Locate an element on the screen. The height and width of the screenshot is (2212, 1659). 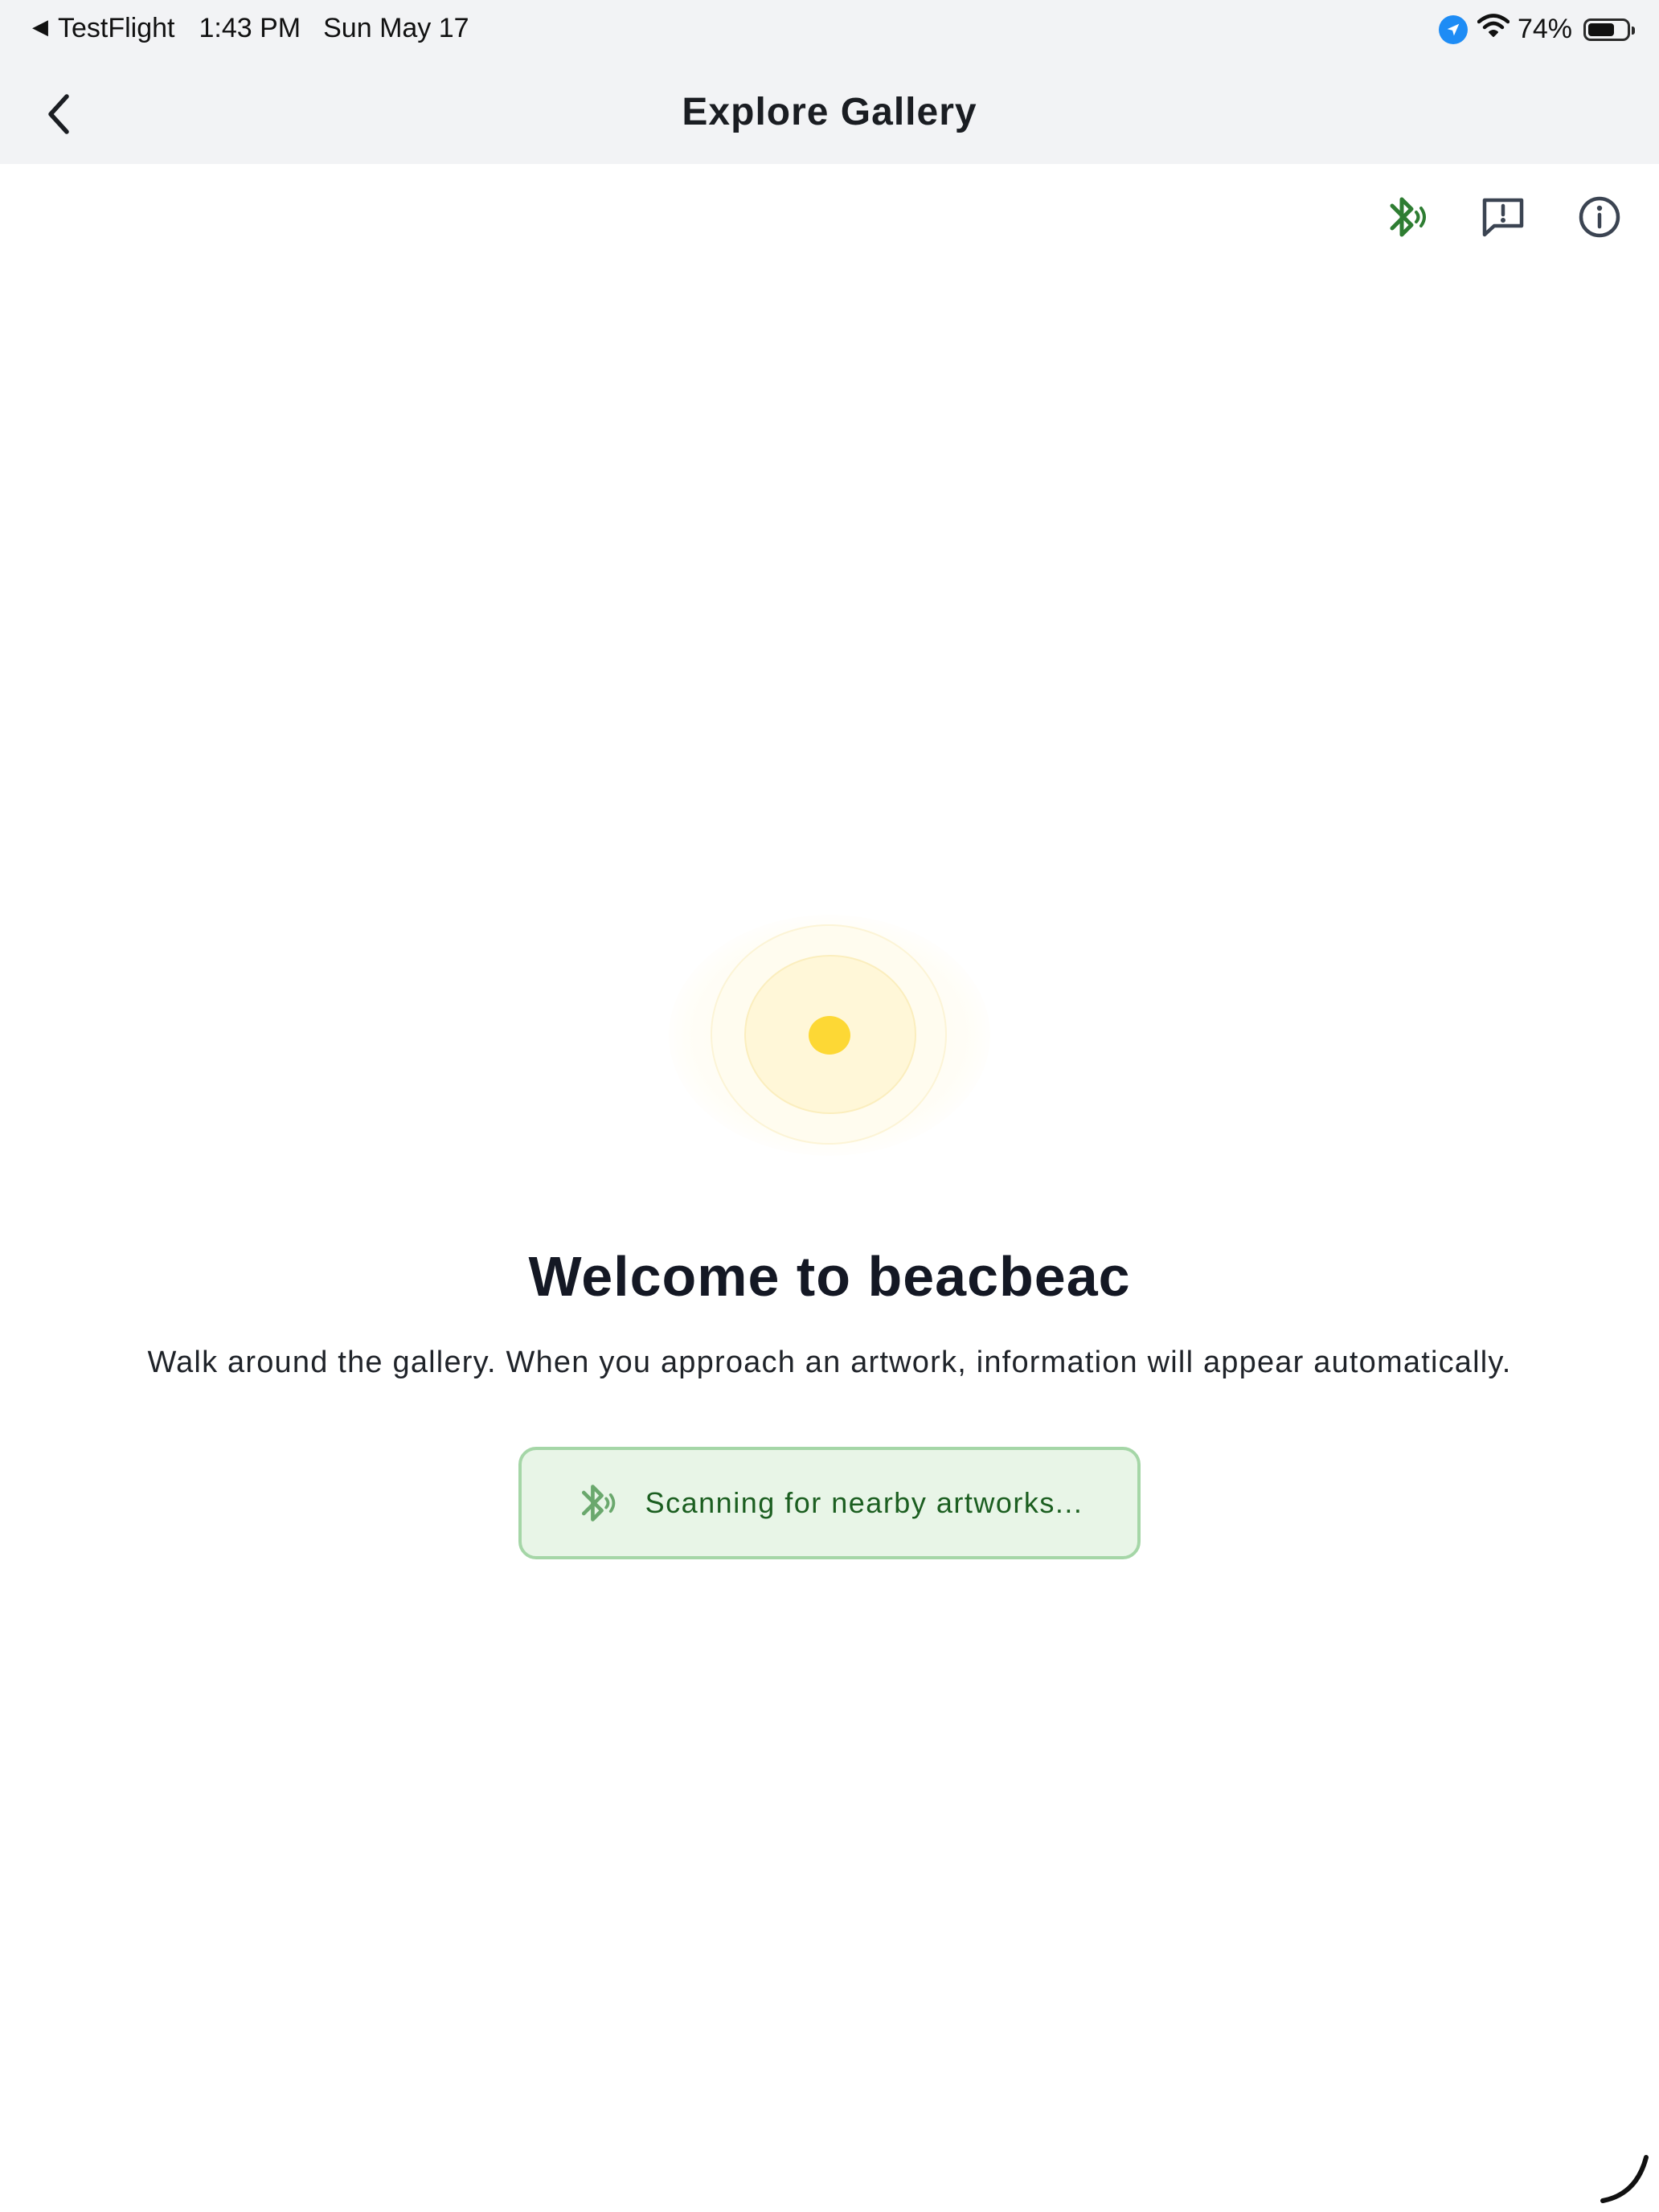
back-to-app-icon: ◀ is located at coordinates (40, 26).